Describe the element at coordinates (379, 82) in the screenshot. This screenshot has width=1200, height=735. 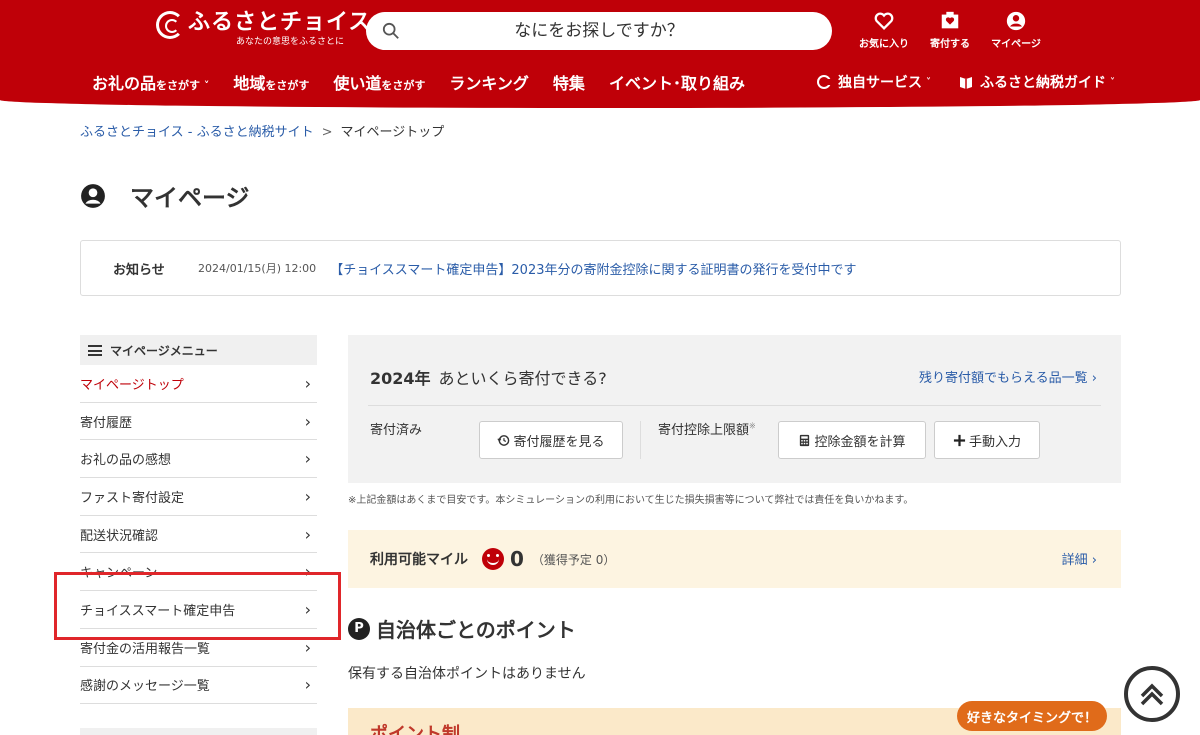
I see `nav-item-usage: 使い道をさがす` at that location.